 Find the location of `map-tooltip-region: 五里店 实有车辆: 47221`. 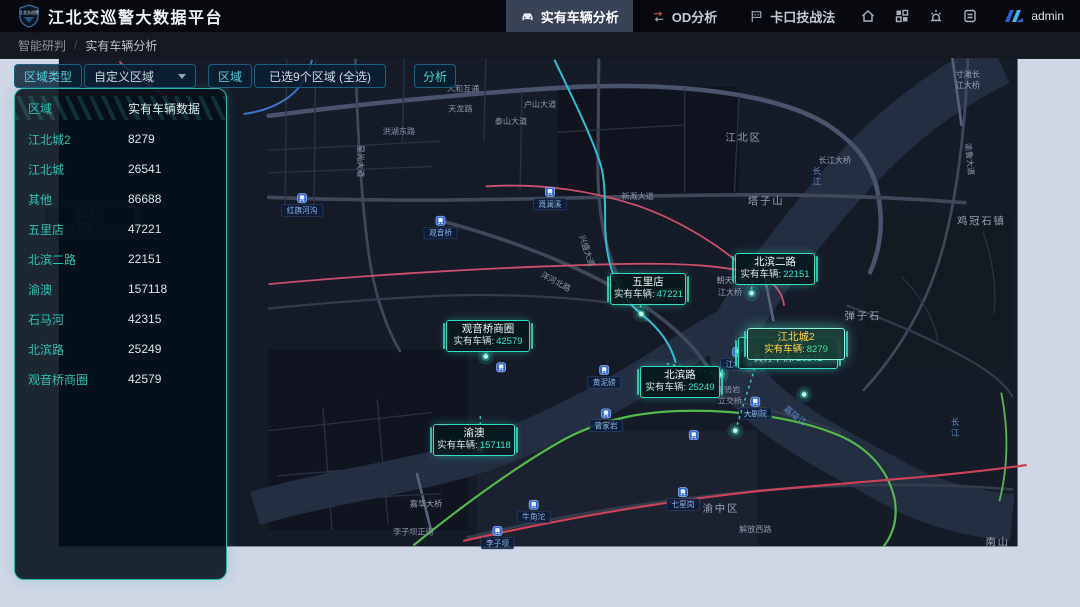

map-tooltip-region: 五里店 实有车辆: 47221 is located at coordinates (648, 289).